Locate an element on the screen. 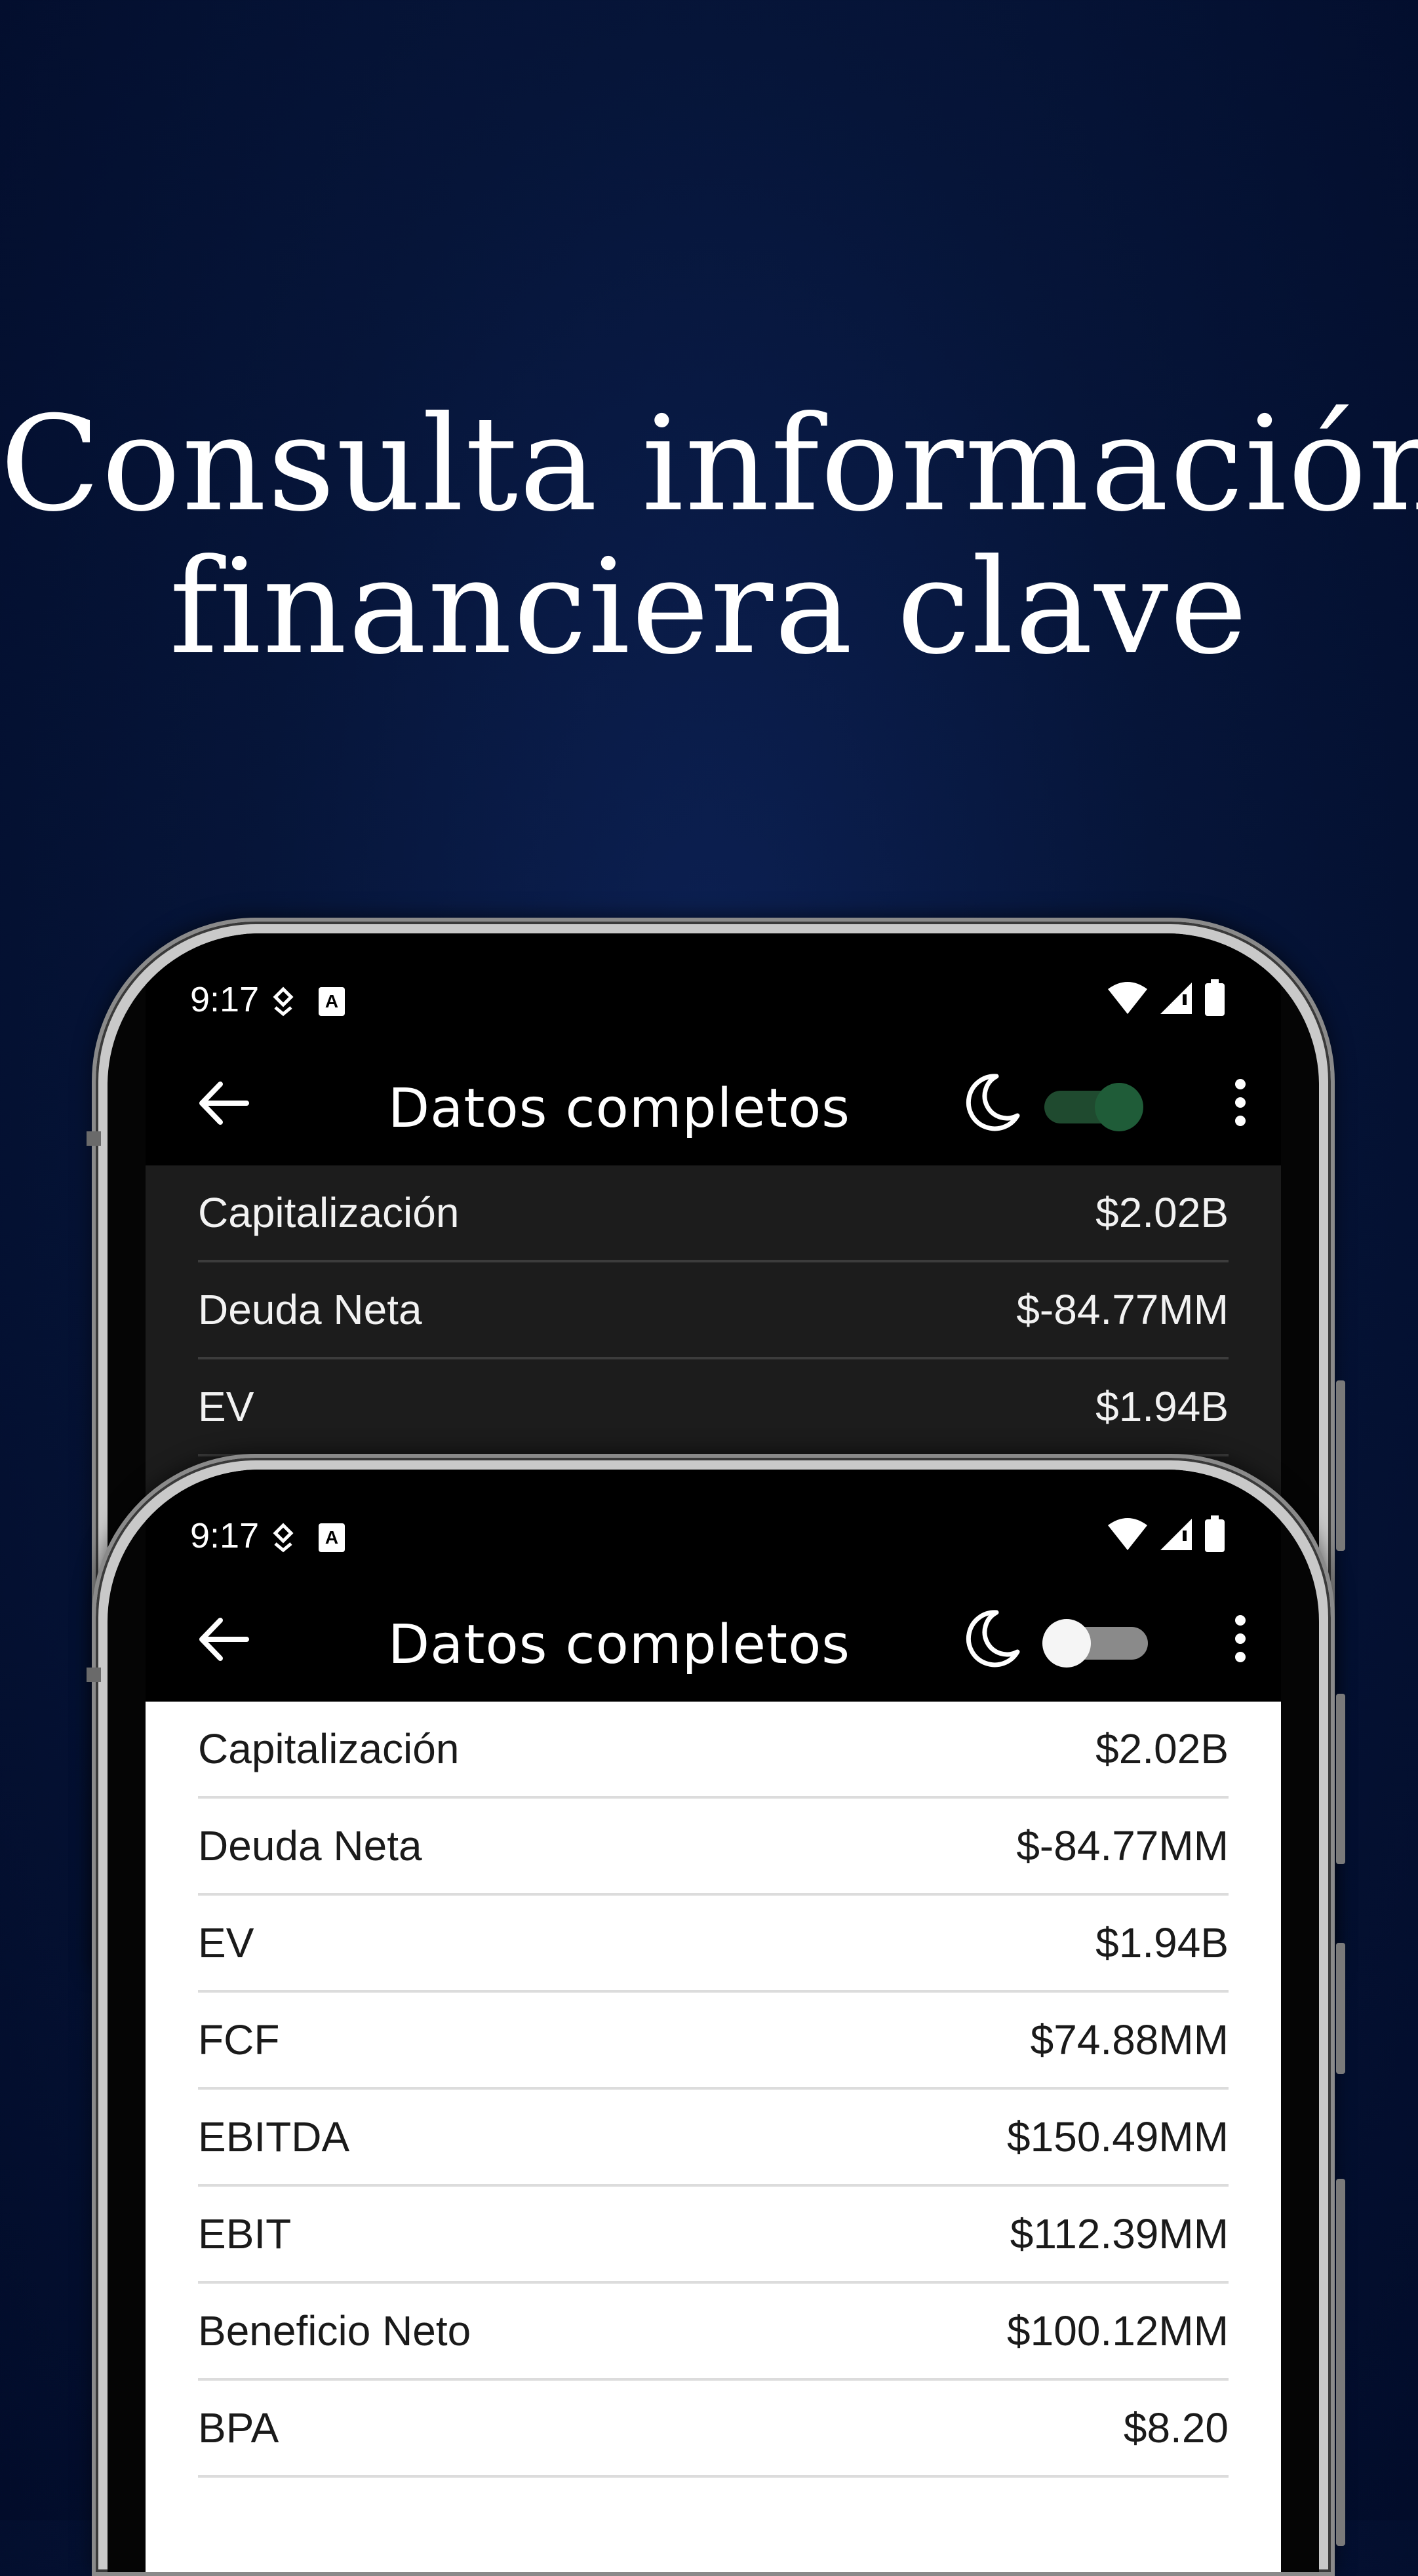 This screenshot has width=1418, height=2576. headline-line-2: financiera clave is located at coordinates (709, 607).